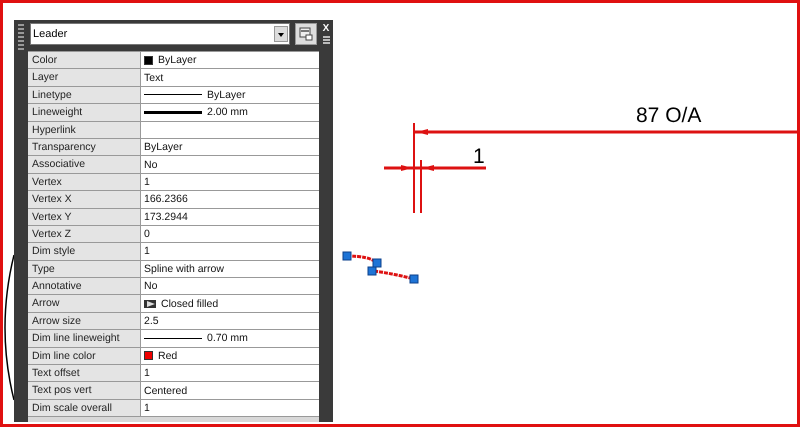 This screenshot has width=800, height=427. Describe the element at coordinates (84, 269) in the screenshot. I see `property-label: Type` at that location.